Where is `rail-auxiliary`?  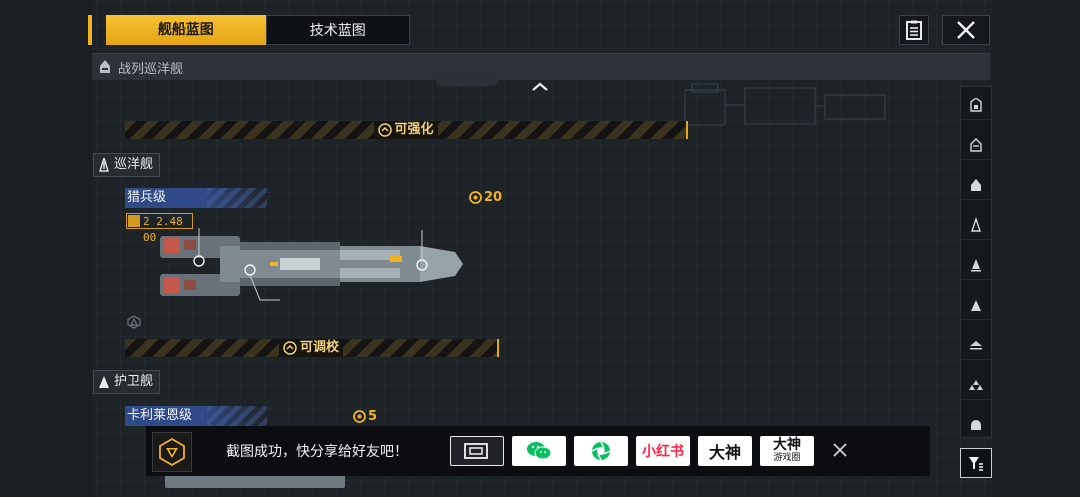 rail-auxiliary is located at coordinates (976, 425).